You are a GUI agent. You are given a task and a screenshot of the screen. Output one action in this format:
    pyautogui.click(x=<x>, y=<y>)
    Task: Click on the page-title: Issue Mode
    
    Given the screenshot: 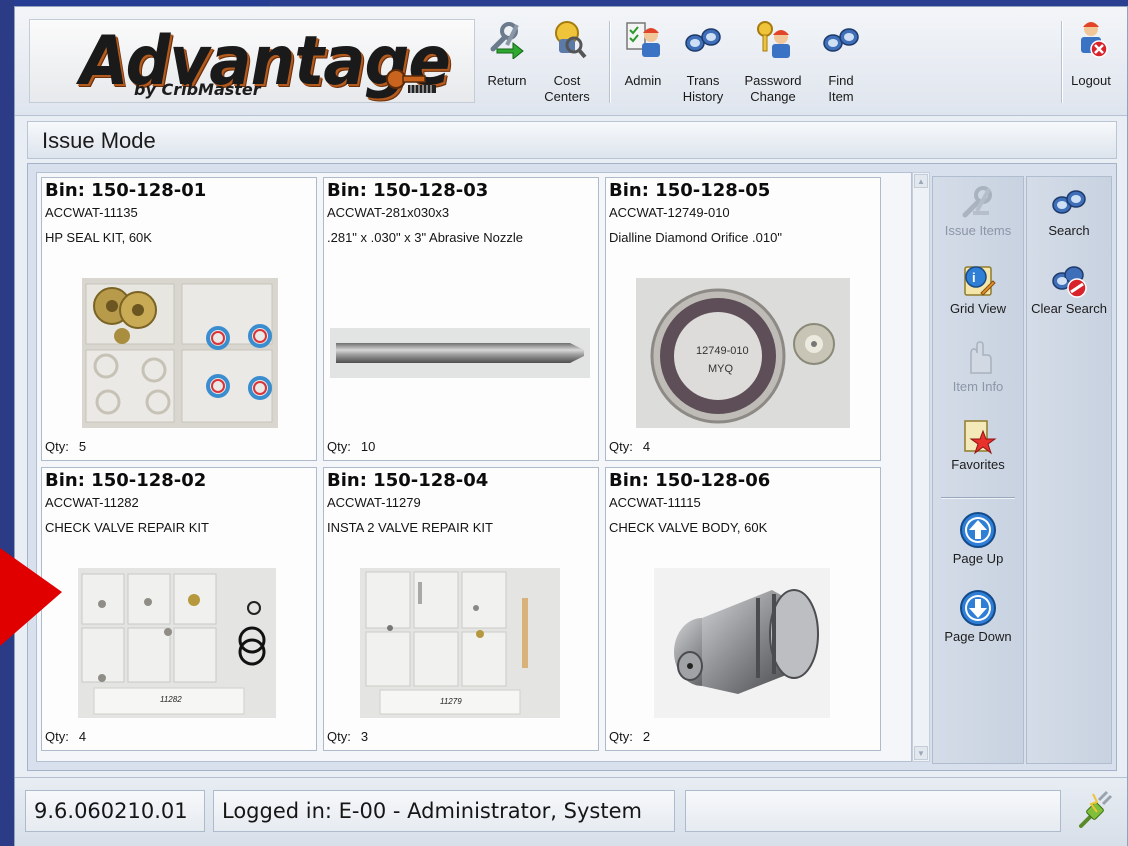 What is the action you would take?
    pyautogui.click(x=99, y=140)
    